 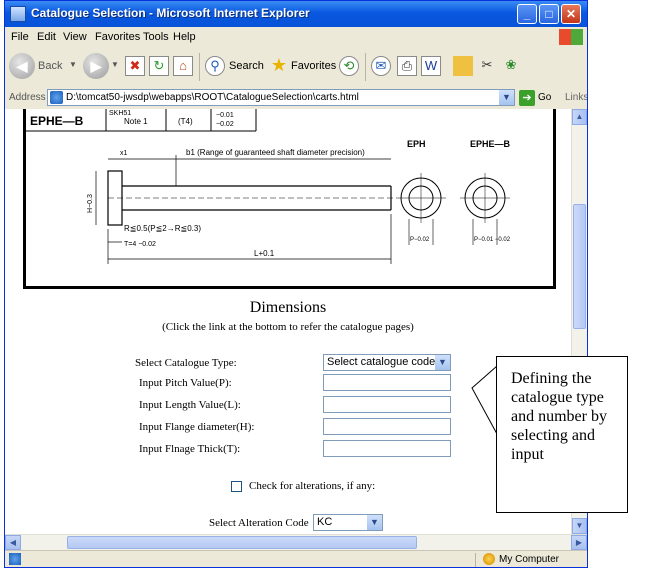 What do you see at coordinates (416, 144) in the screenshot?
I see `eph-label: EPH` at bounding box center [416, 144].